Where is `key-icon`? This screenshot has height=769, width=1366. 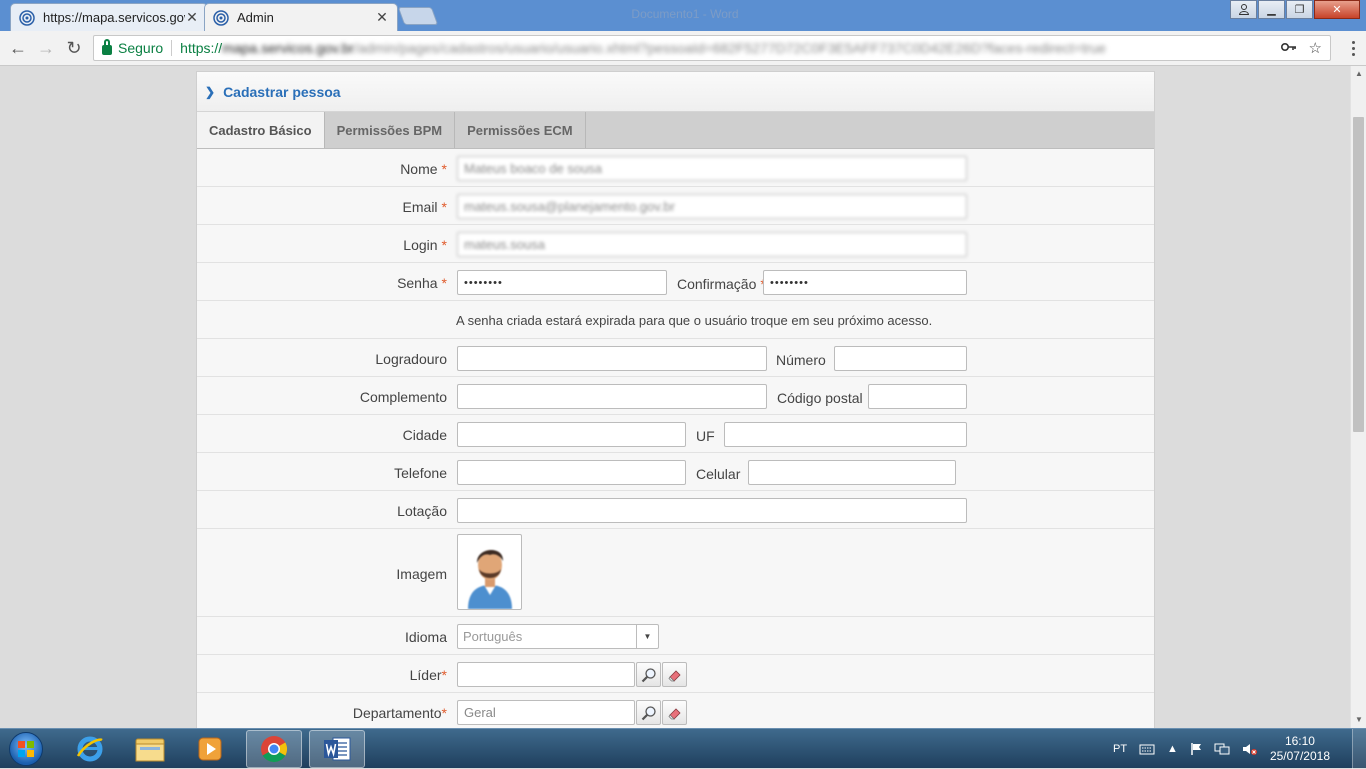 key-icon is located at coordinates (1288, 48).